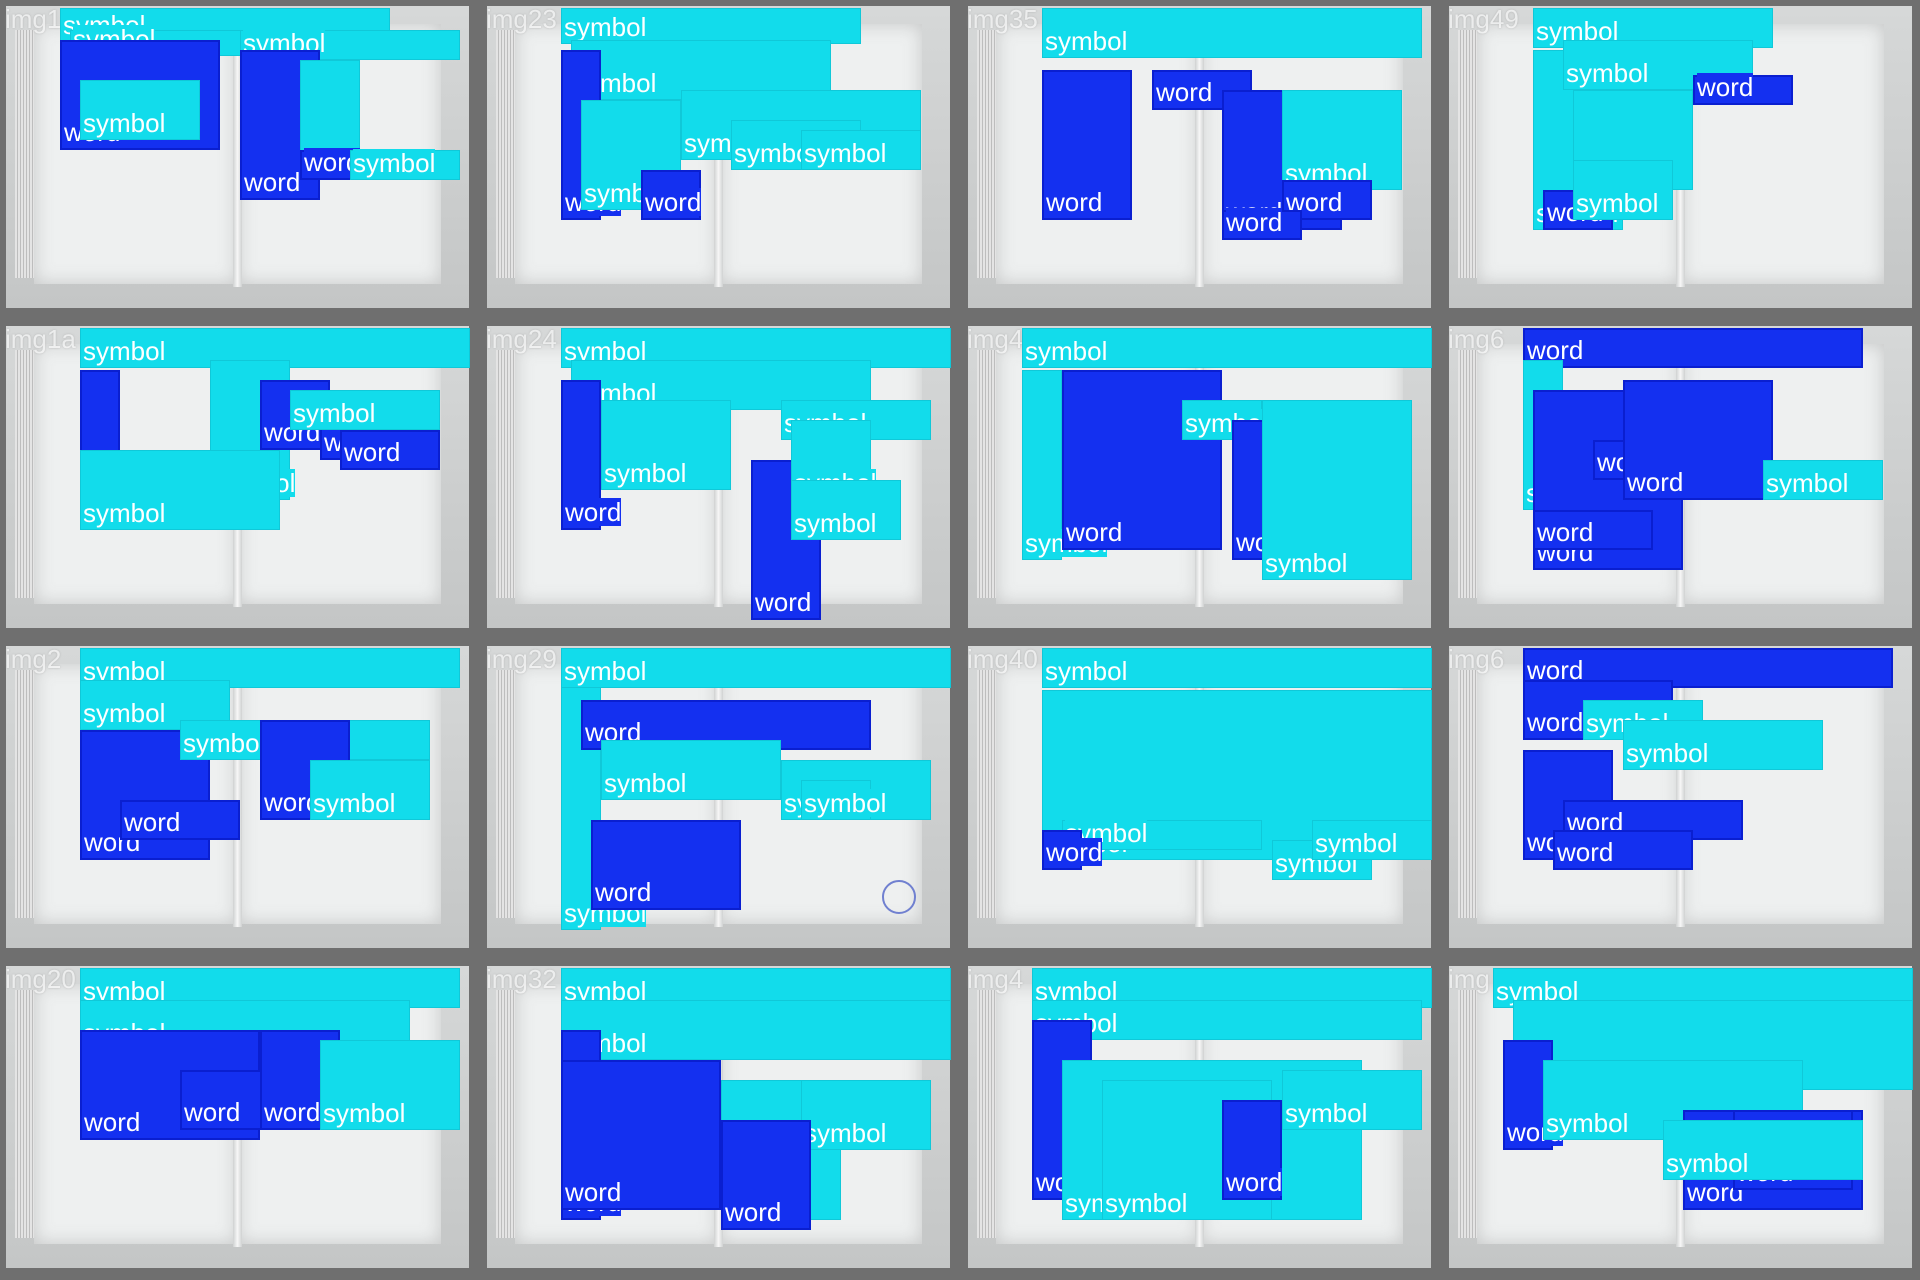  I want to click on tile-label: img1a, so click(40, 339).